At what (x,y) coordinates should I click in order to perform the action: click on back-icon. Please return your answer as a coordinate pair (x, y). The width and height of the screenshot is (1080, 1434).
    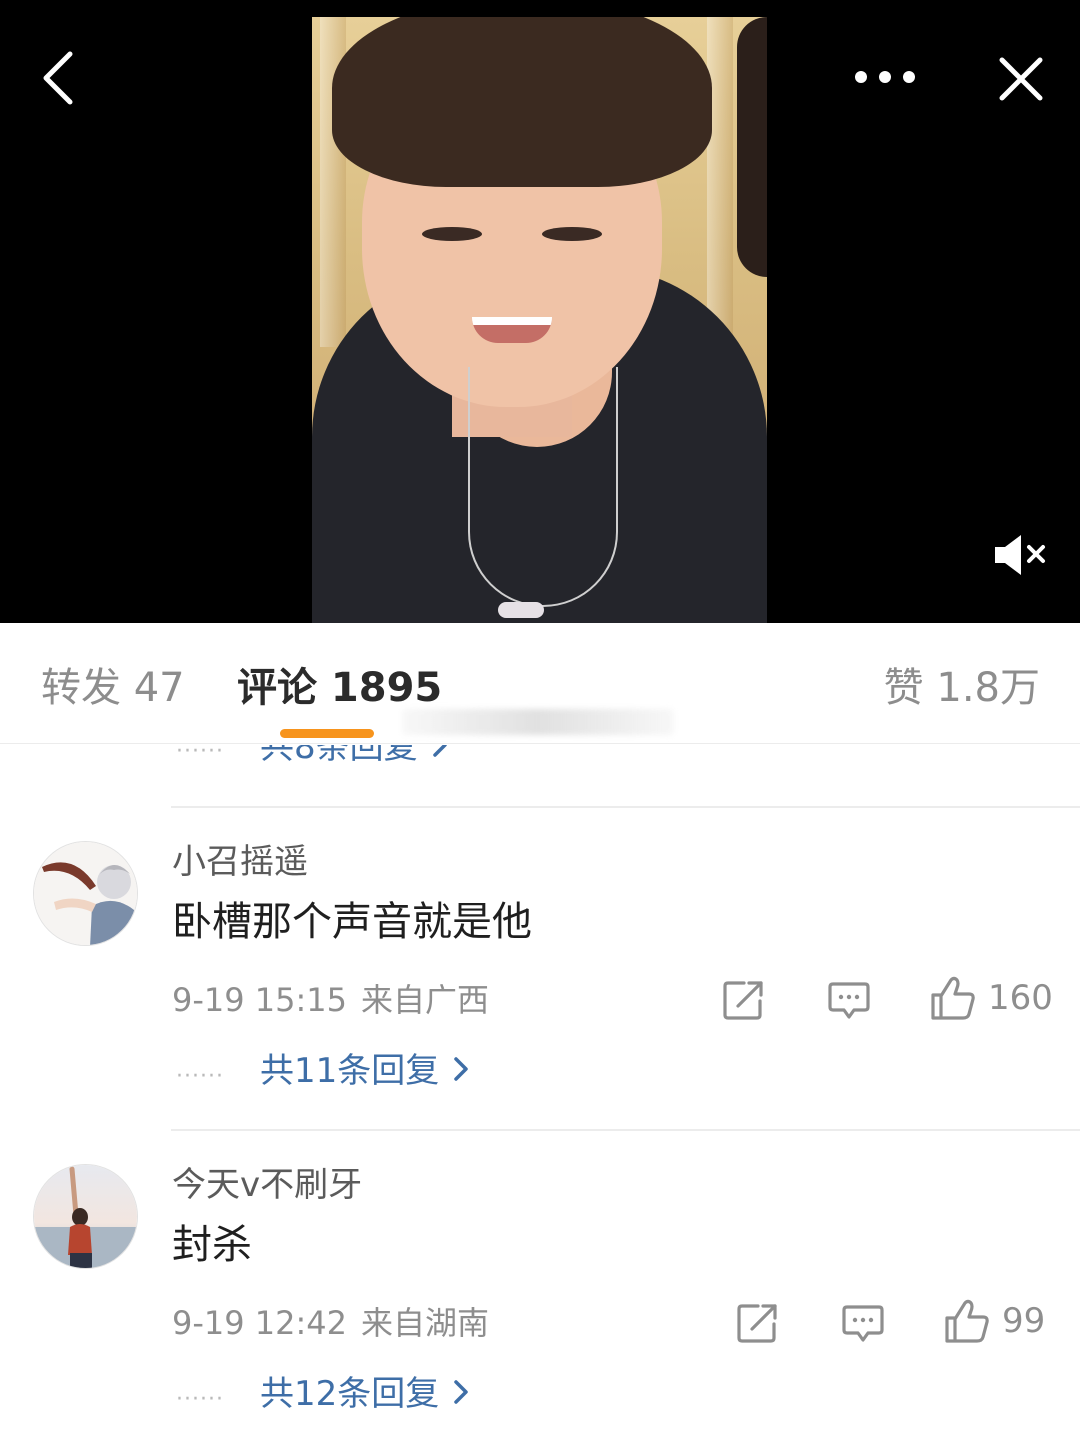
    Looking at the image, I should click on (58, 78).